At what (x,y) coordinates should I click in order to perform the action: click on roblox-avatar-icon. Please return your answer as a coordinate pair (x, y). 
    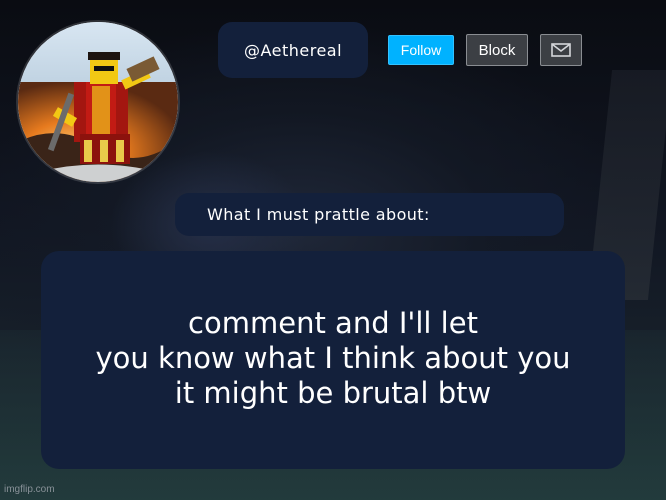
    Looking at the image, I should click on (98, 102).